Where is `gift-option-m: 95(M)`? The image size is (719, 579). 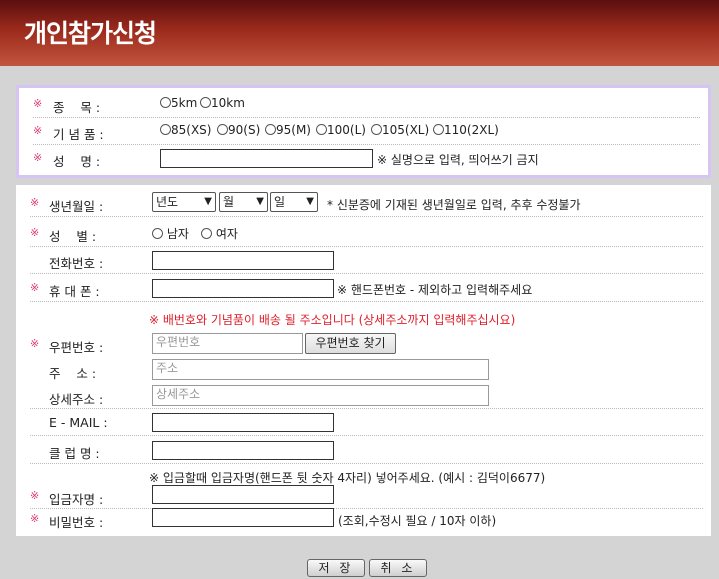 gift-option-m: 95(M) is located at coordinates (288, 130).